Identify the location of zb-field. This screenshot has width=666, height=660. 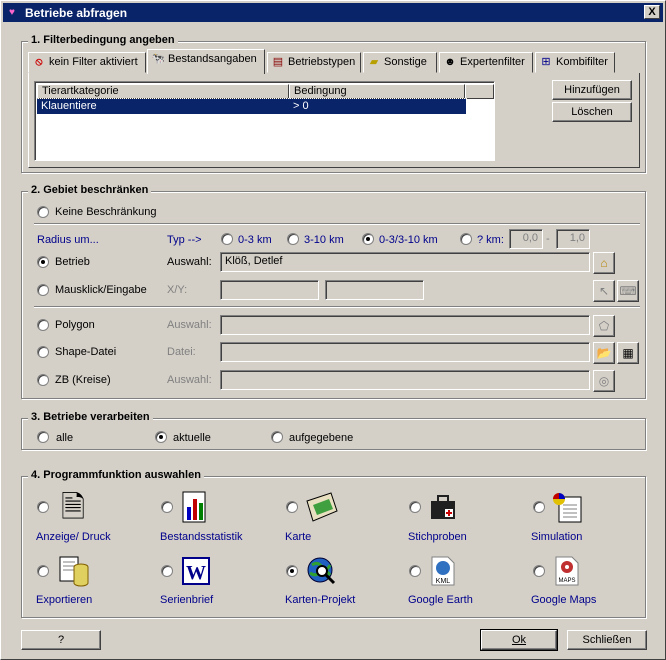
(405, 380).